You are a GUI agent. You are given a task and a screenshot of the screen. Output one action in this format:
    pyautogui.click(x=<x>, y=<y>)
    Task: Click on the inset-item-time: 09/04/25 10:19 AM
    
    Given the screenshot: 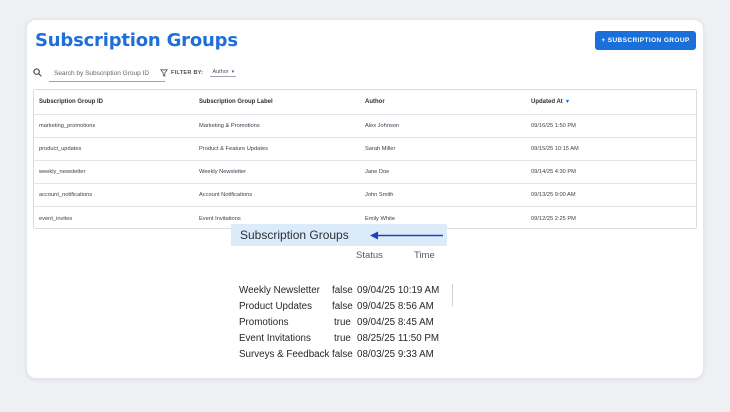 What is the action you would take?
    pyautogui.click(x=398, y=290)
    